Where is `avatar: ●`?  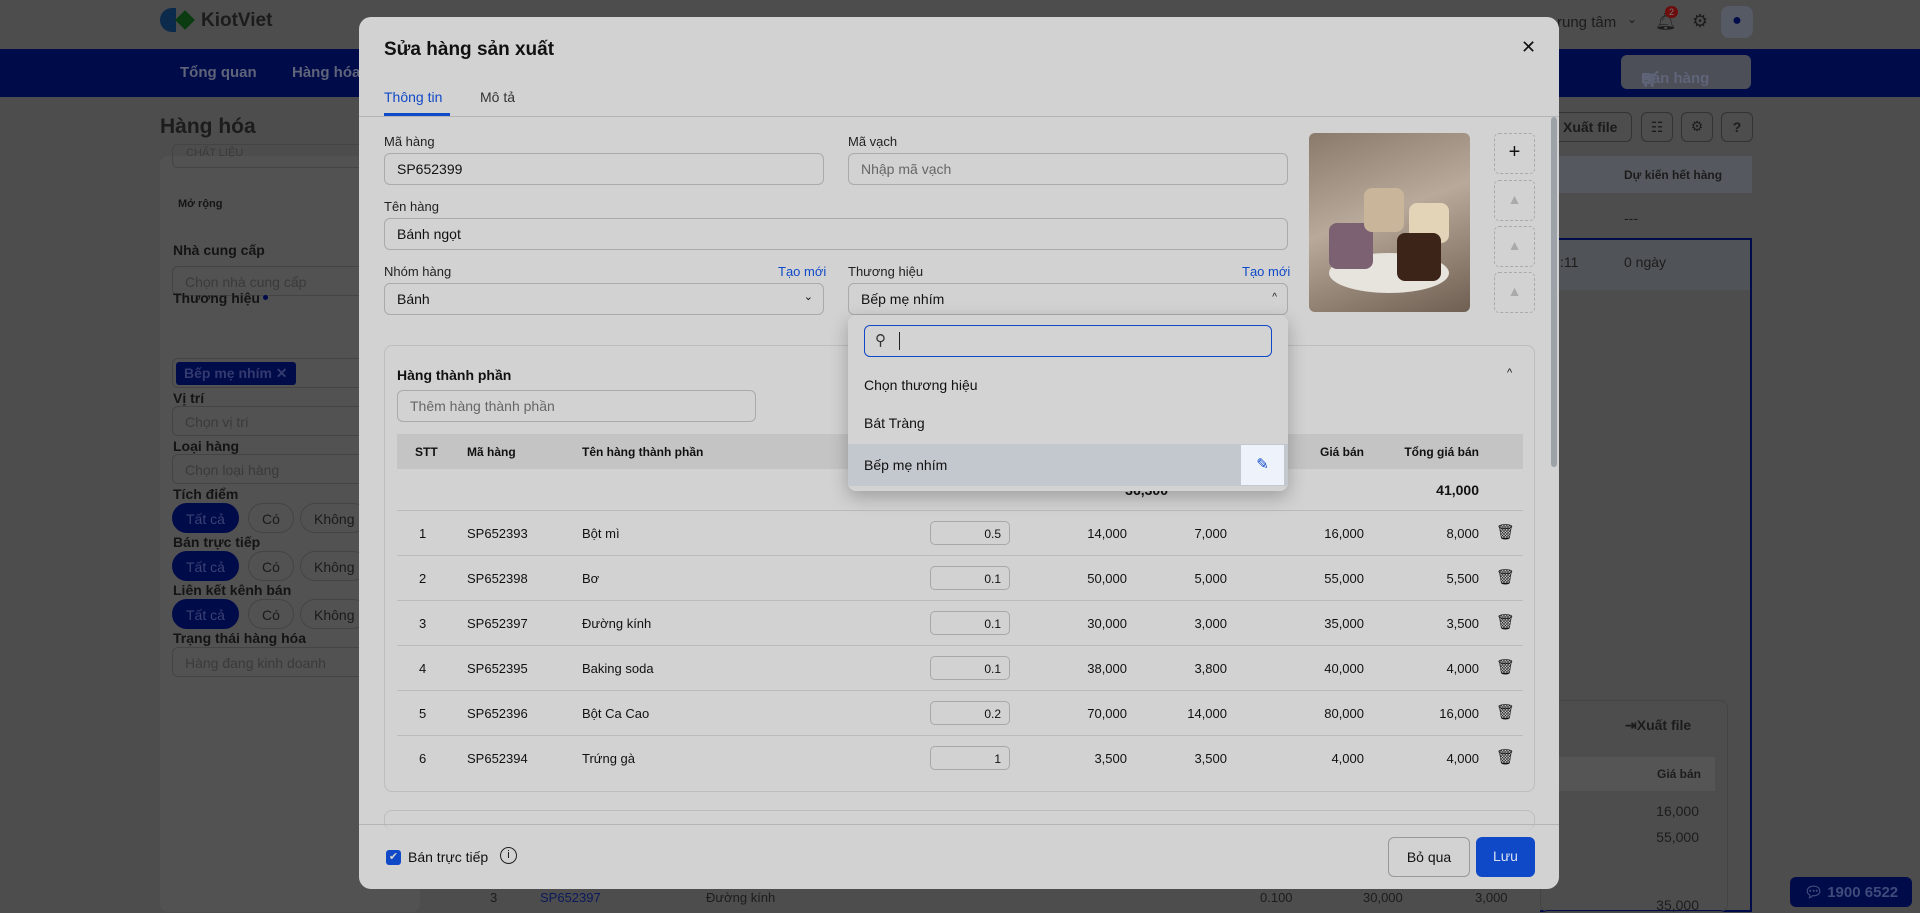 avatar: ● is located at coordinates (1737, 22).